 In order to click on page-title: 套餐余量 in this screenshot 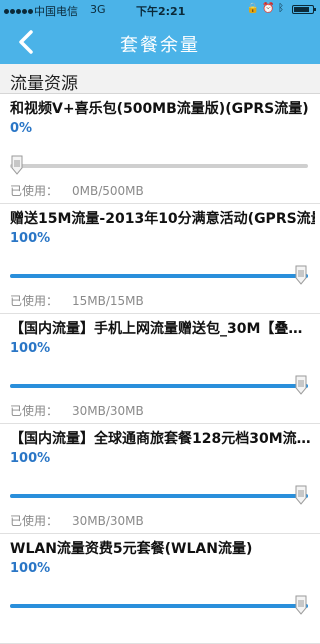, I will do `click(160, 45)`.